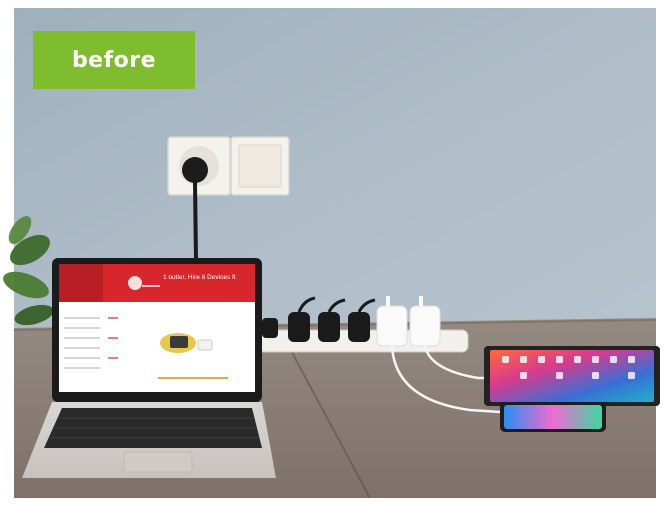 This screenshot has width=666, height=505. What do you see at coordinates (572, 376) in the screenshot?
I see `tablet-icon` at bounding box center [572, 376].